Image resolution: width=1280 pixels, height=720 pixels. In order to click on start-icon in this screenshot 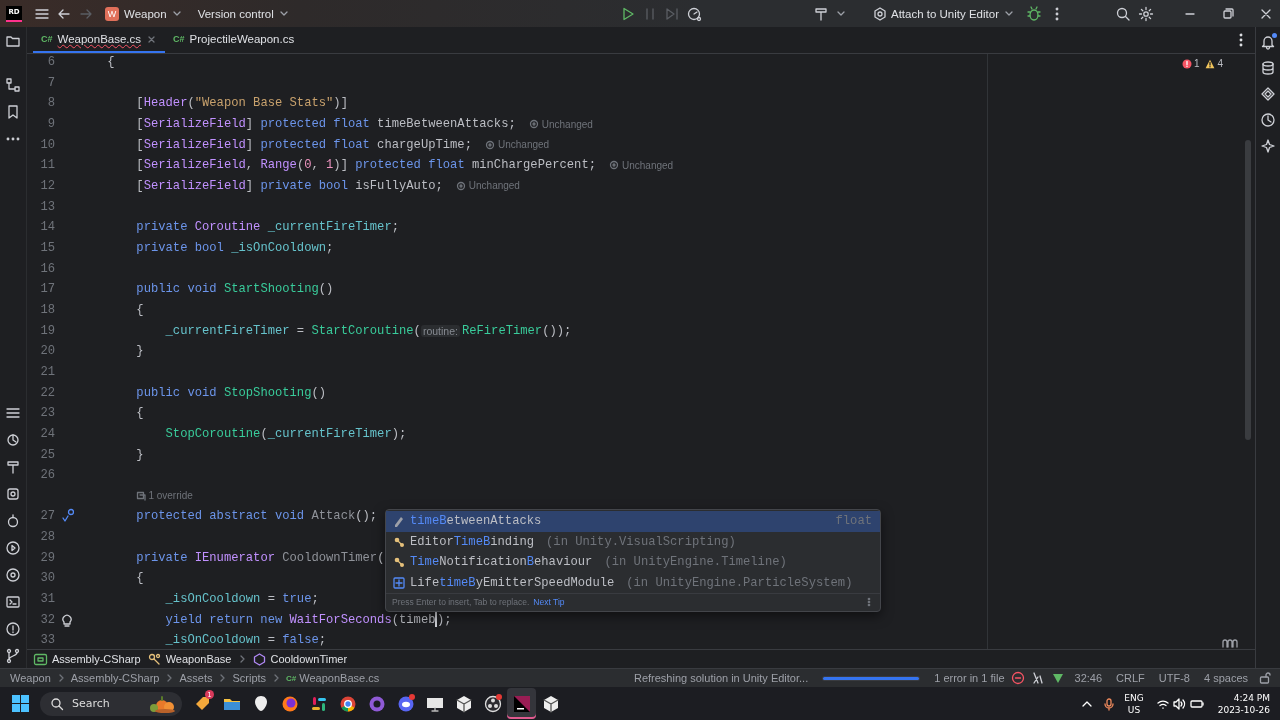, I will do `click(20, 703)`.